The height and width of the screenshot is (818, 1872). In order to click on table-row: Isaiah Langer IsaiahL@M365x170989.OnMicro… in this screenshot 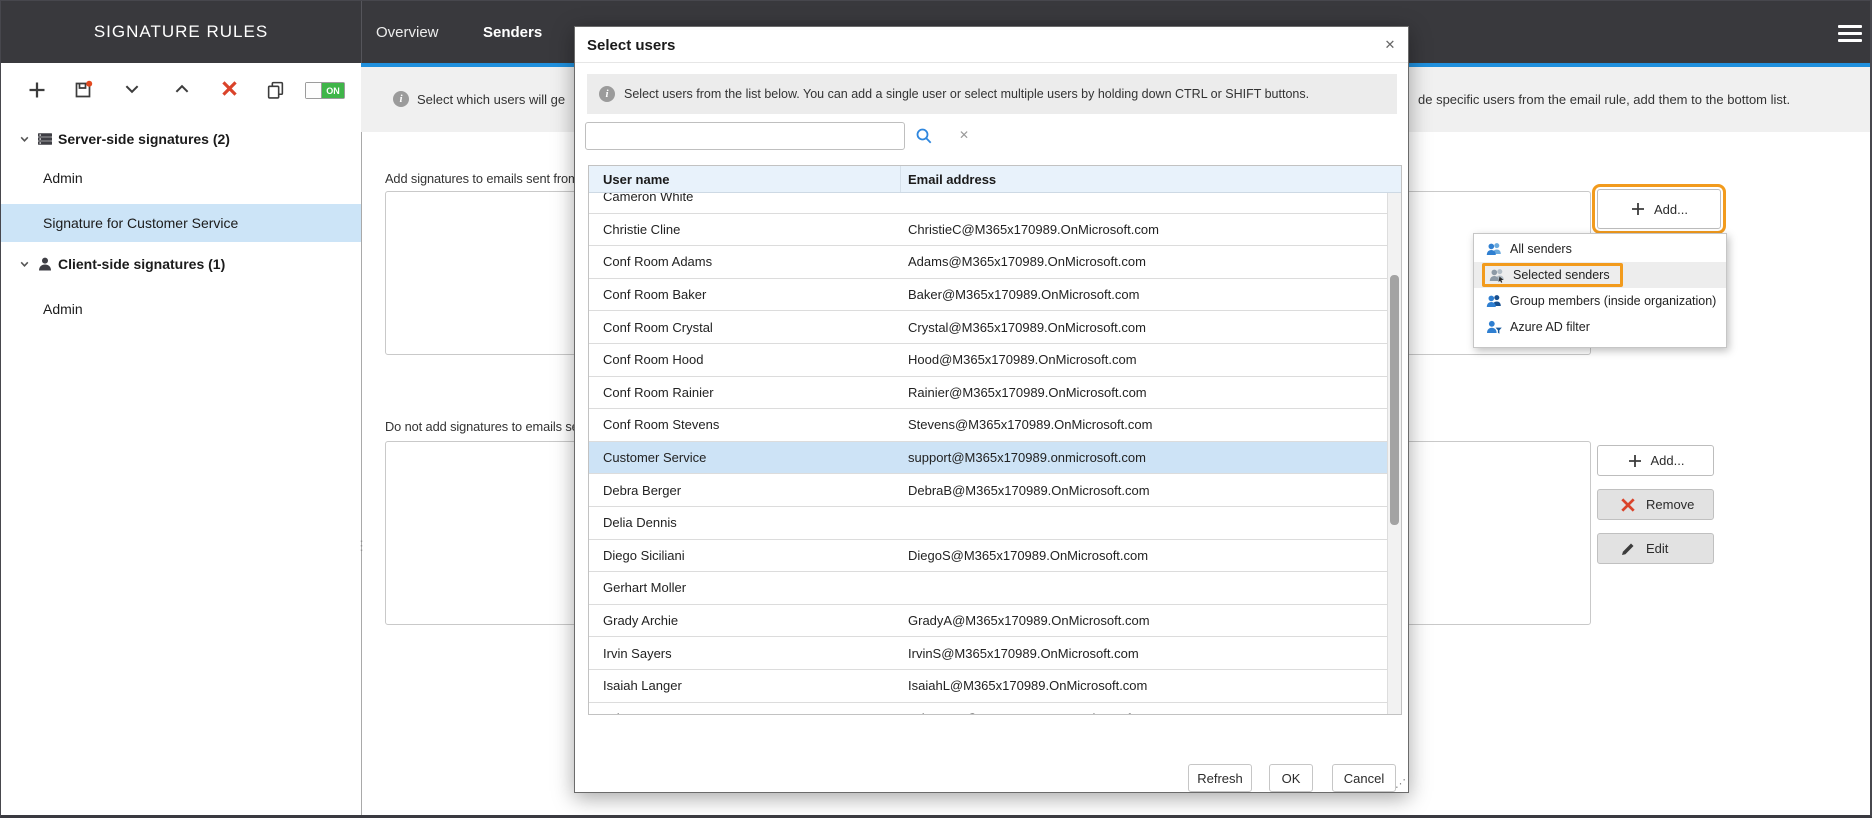, I will do `click(988, 686)`.